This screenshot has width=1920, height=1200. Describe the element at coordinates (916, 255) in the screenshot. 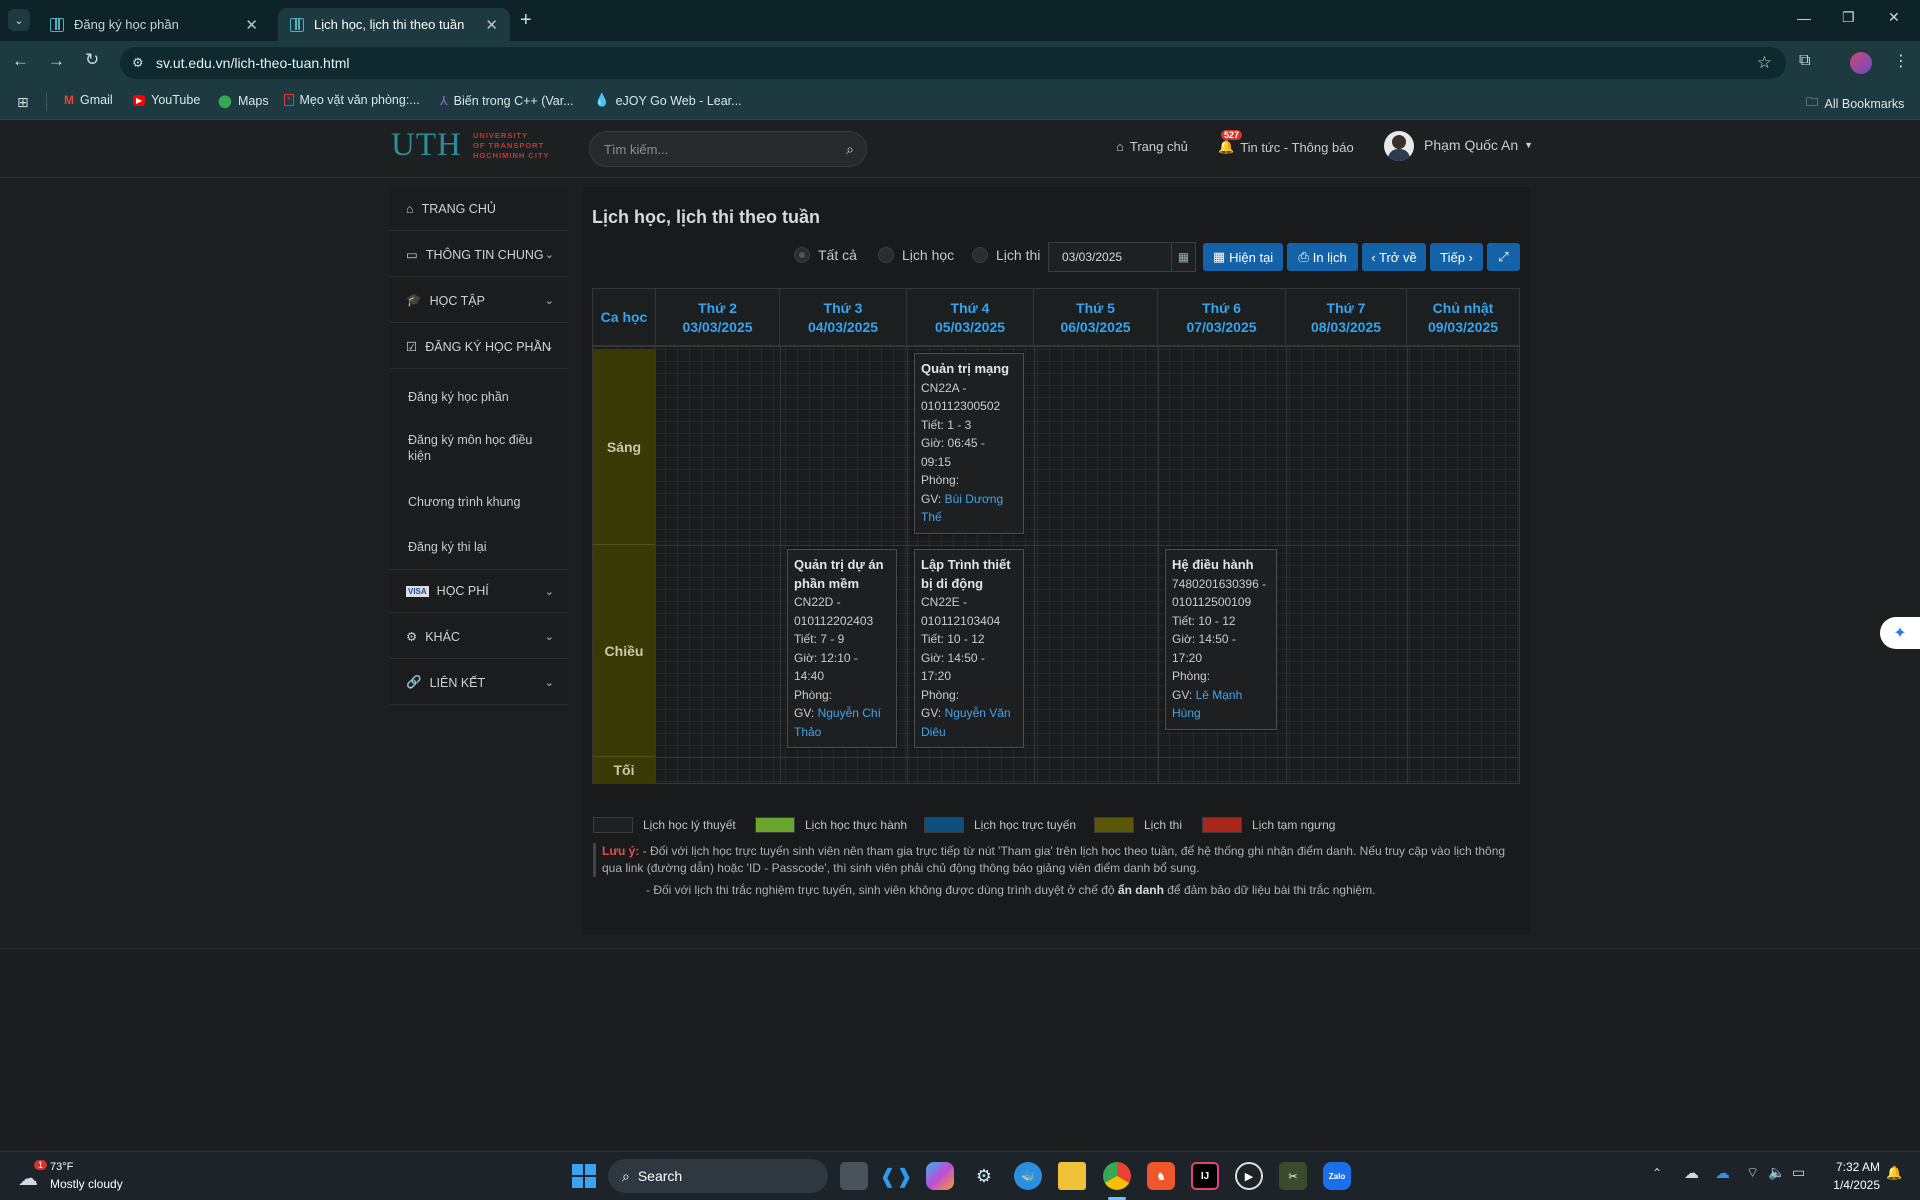

I see `filter-lich-hoc-radio: Lịch học` at that location.